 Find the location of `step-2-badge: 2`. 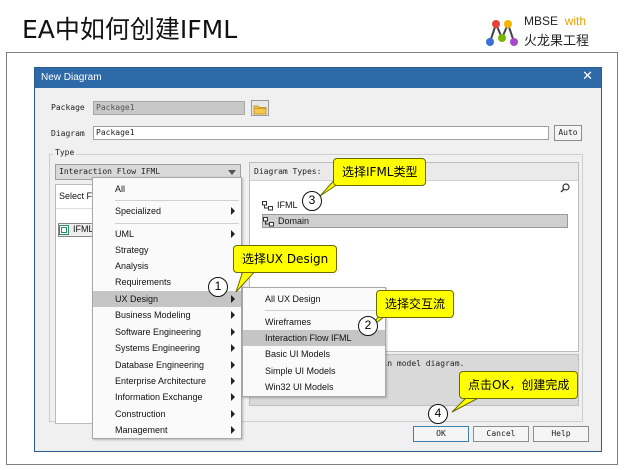

step-2-badge: 2 is located at coordinates (368, 326).